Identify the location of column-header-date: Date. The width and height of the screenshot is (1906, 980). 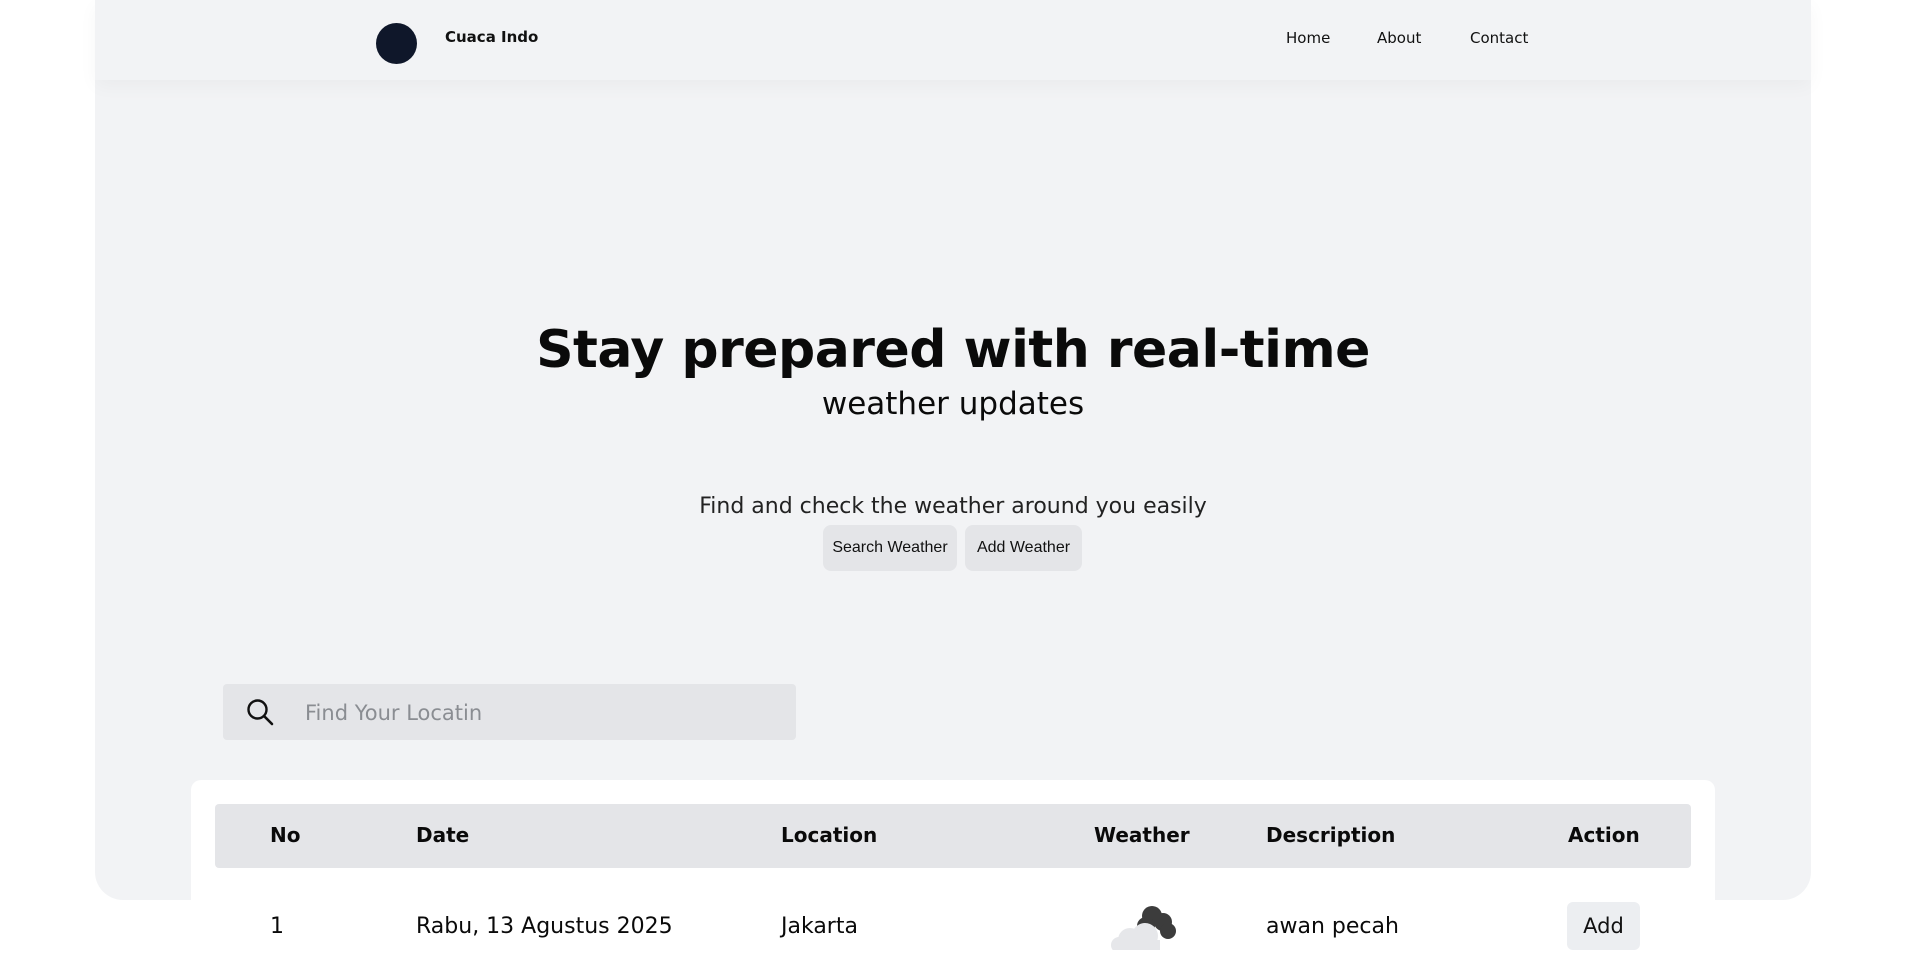
(443, 835).